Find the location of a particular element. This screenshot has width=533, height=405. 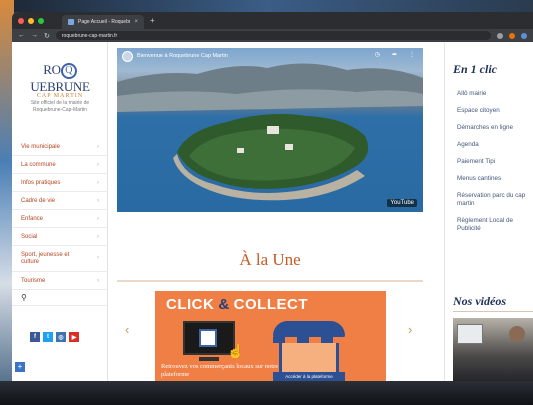

tab-title: Page Accueil - Roquebrune-Ca is located at coordinates (104, 22).